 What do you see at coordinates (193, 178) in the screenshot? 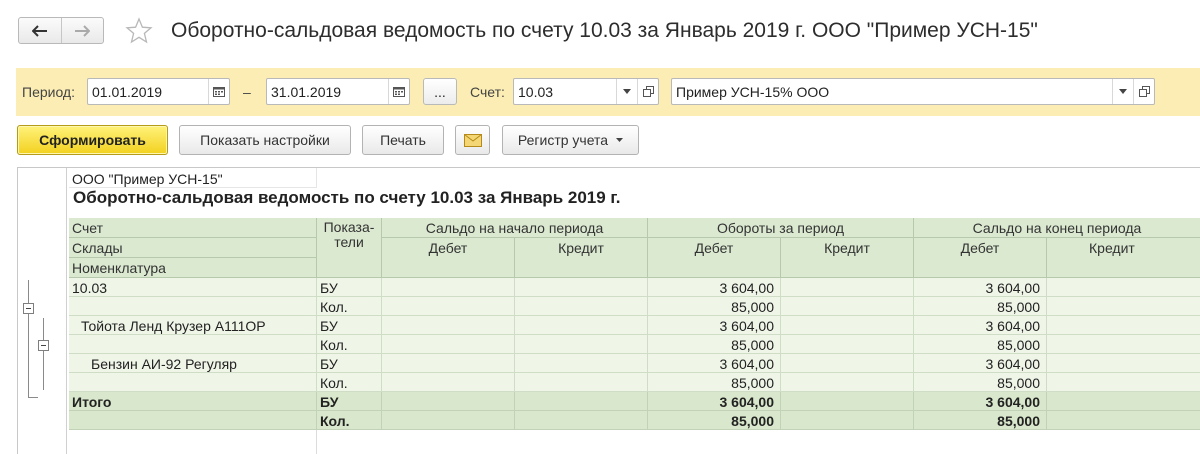
I see `report-org: ООО "Пример УСН-15"` at bounding box center [193, 178].